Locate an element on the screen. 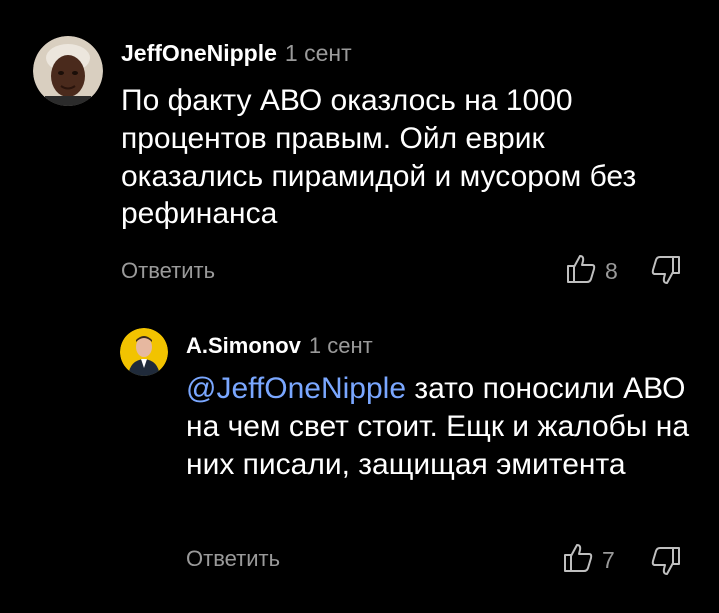 Image resolution: width=719 pixels, height=613 pixels. author-name: JeffOneNipple is located at coordinates (199, 53).